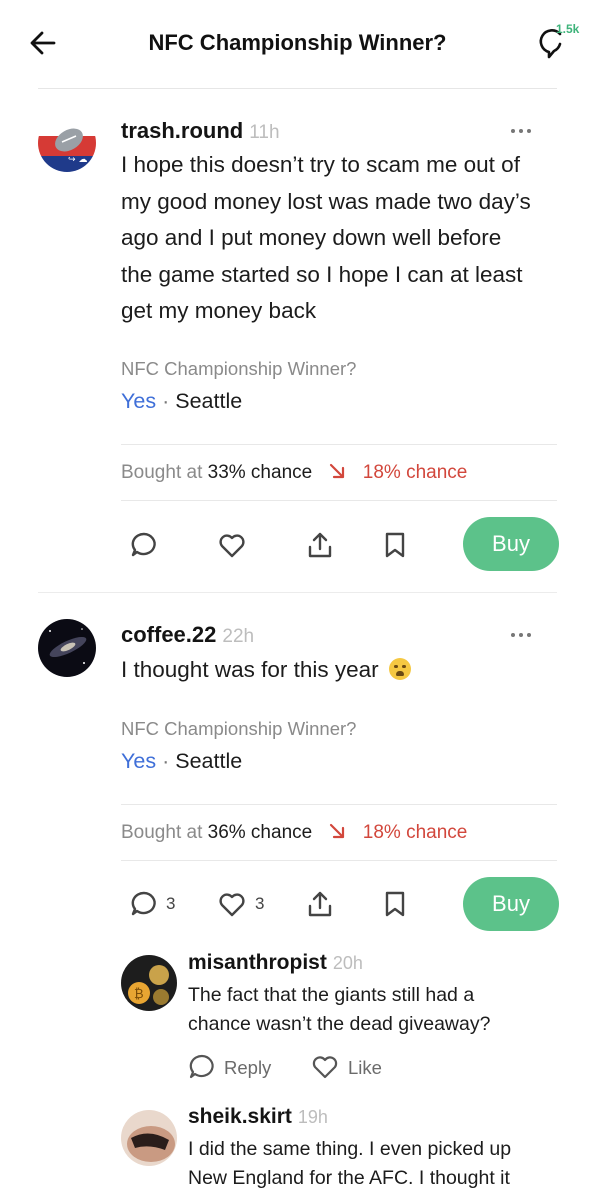  Describe the element at coordinates (149, 983) in the screenshot. I see `avatar: ₿` at that location.